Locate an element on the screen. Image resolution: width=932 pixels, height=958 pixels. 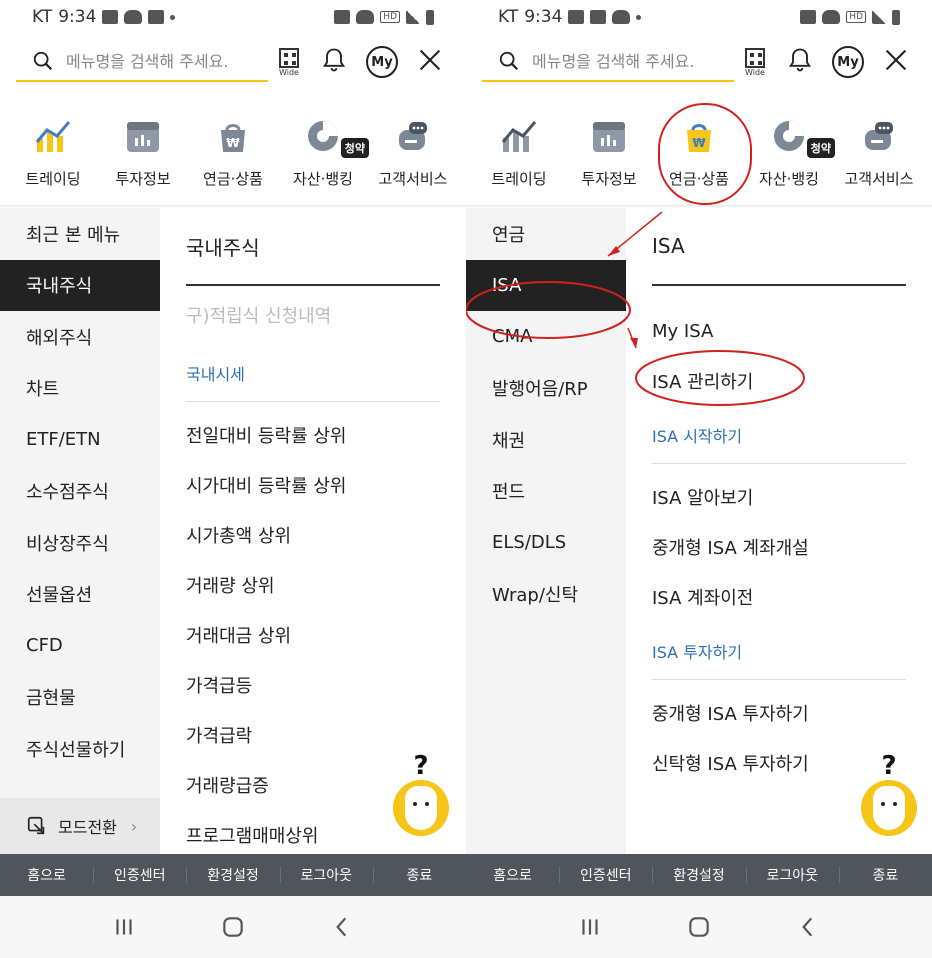
menu-item: 가격급등 is located at coordinates (313, 685).